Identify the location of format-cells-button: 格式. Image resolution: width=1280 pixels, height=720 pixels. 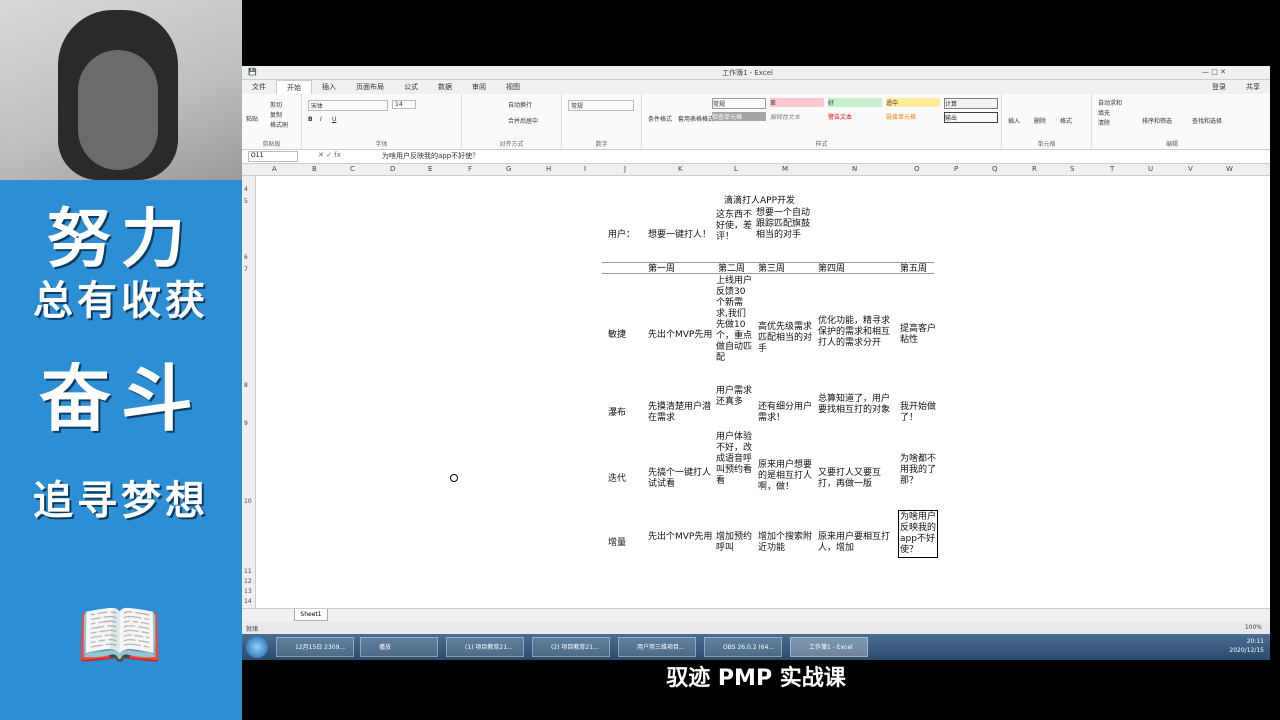
(1066, 120).